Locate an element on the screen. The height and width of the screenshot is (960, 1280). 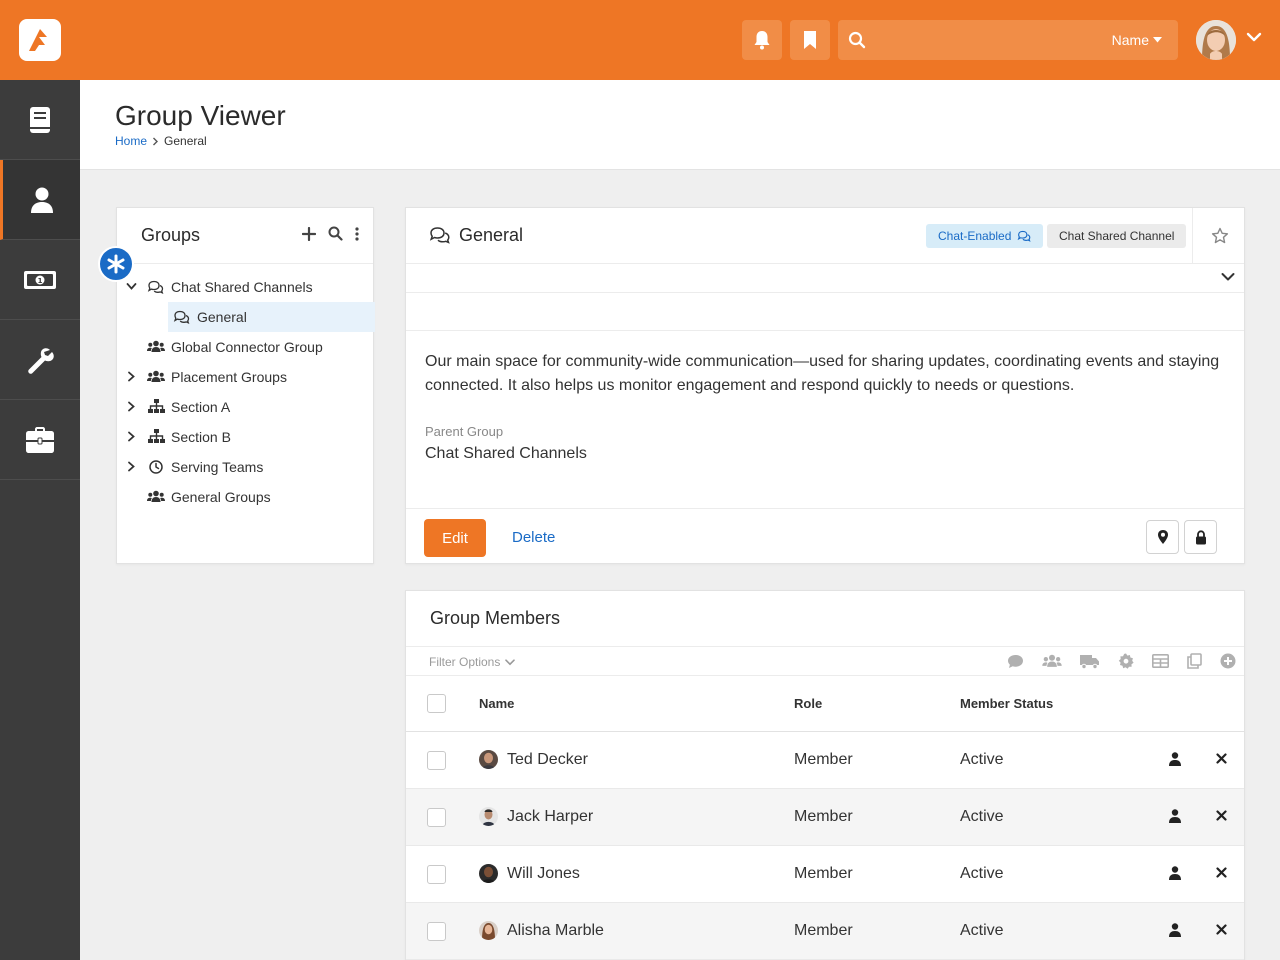
group-name: General is located at coordinates (491, 235).